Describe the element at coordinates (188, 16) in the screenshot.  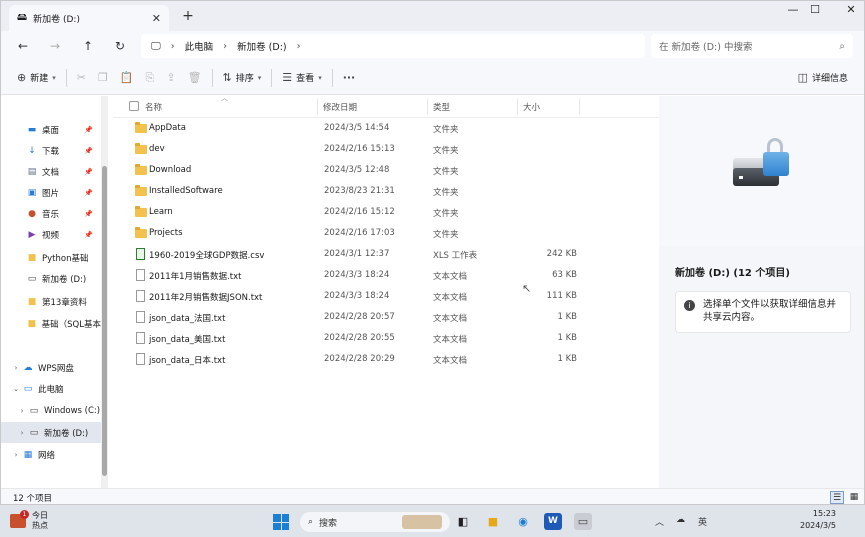
I see `new-tab-button: +` at that location.